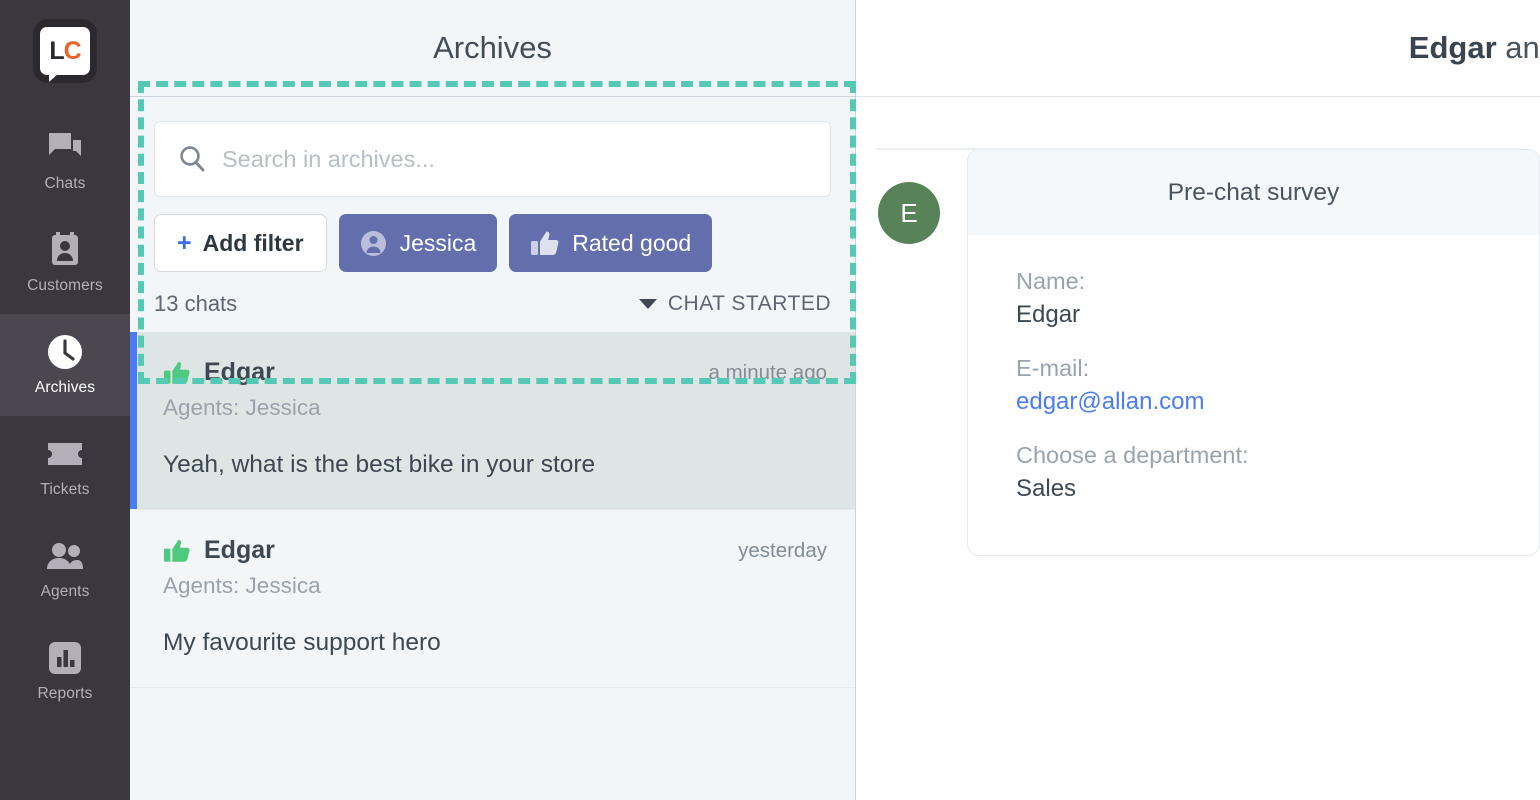  I want to click on conversation-header: Edgar and, so click(1198, 48).